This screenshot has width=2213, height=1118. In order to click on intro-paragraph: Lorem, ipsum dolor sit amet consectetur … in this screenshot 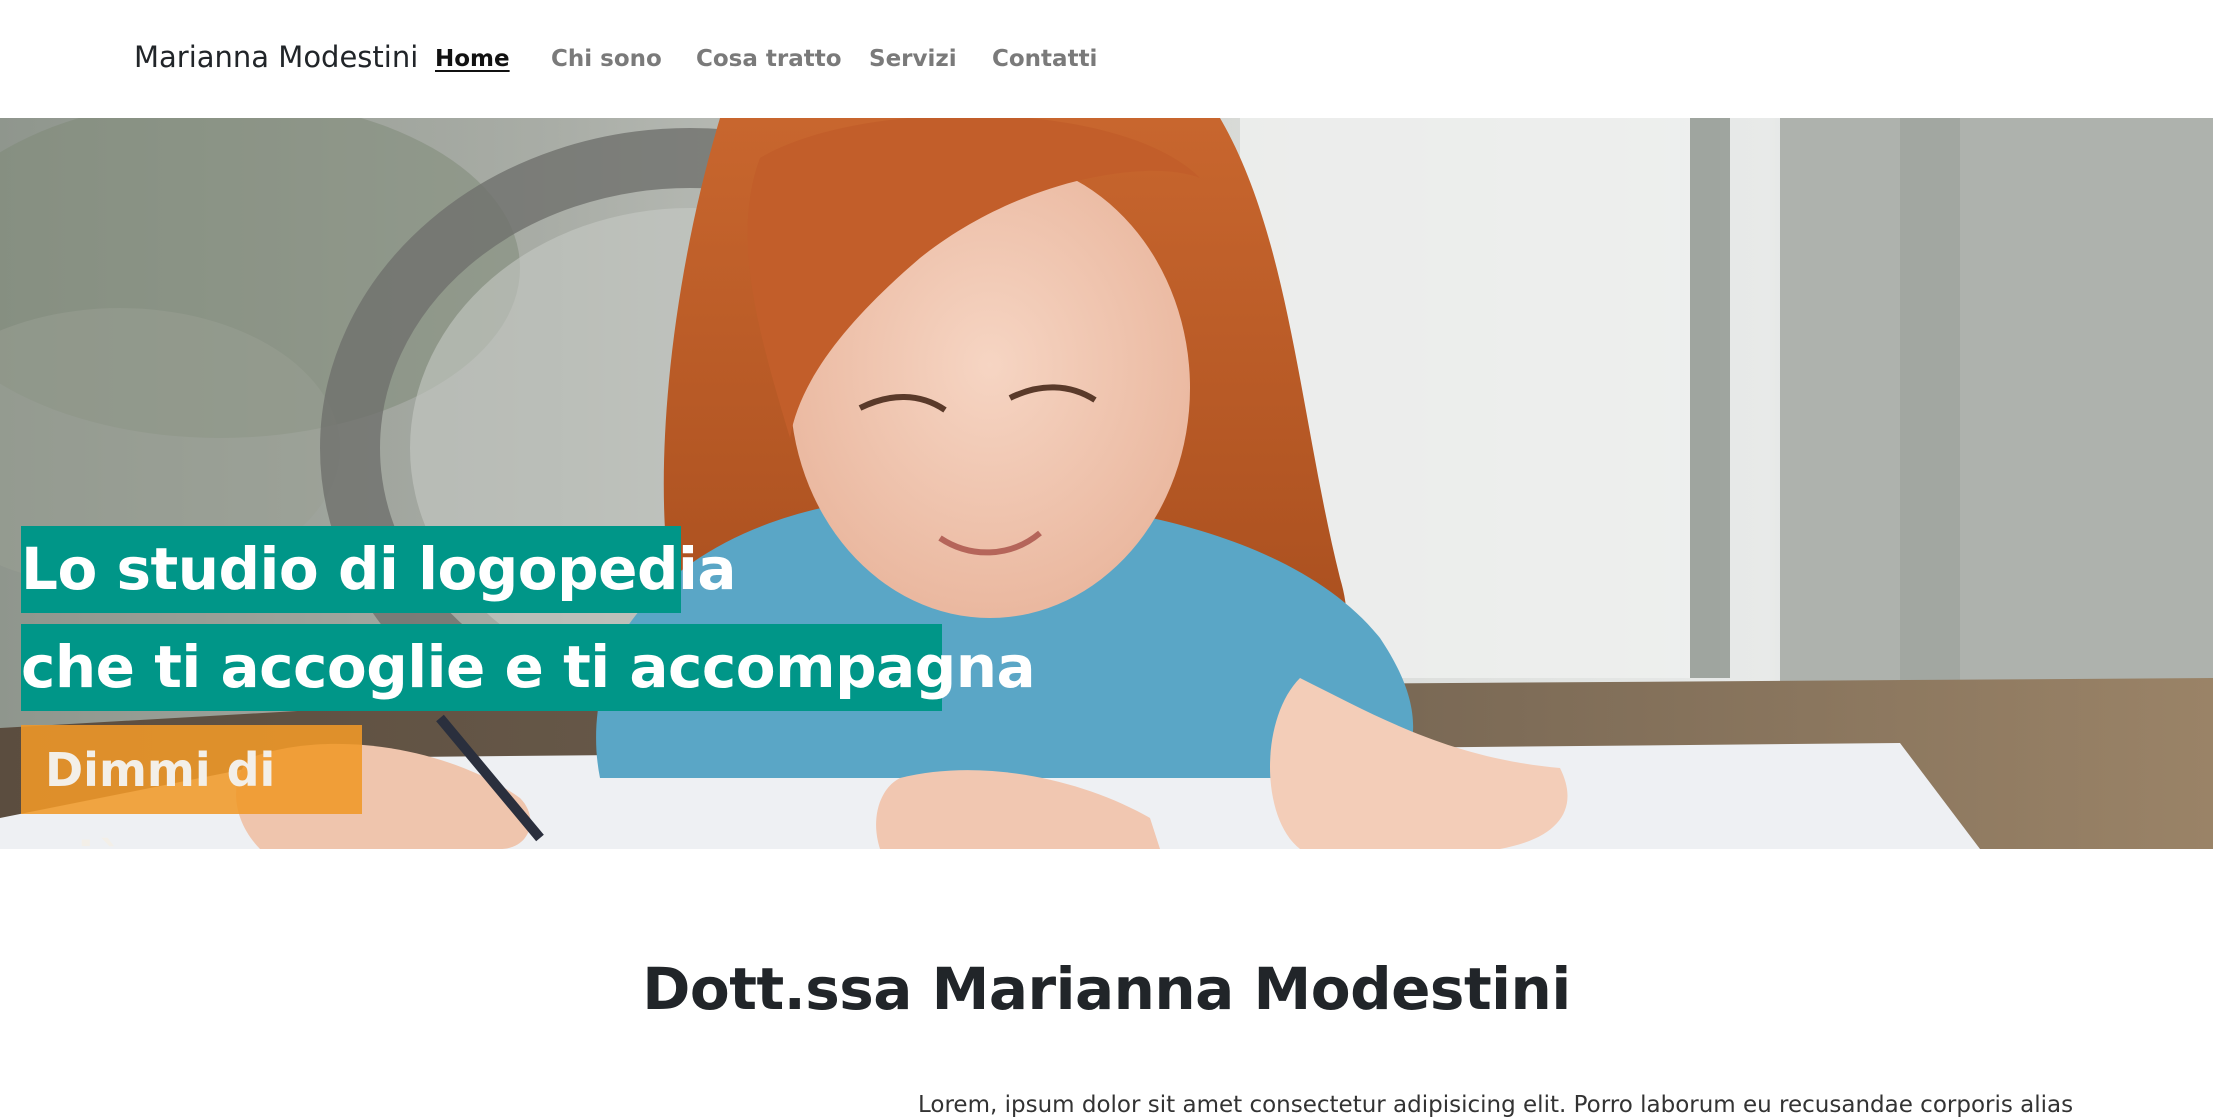, I will do `click(1496, 1105)`.